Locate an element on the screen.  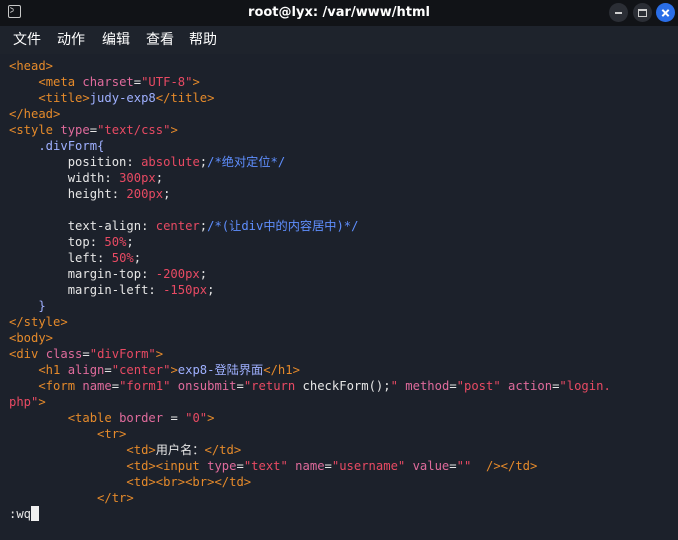
code-token: "login. is located at coordinates (585, 386).